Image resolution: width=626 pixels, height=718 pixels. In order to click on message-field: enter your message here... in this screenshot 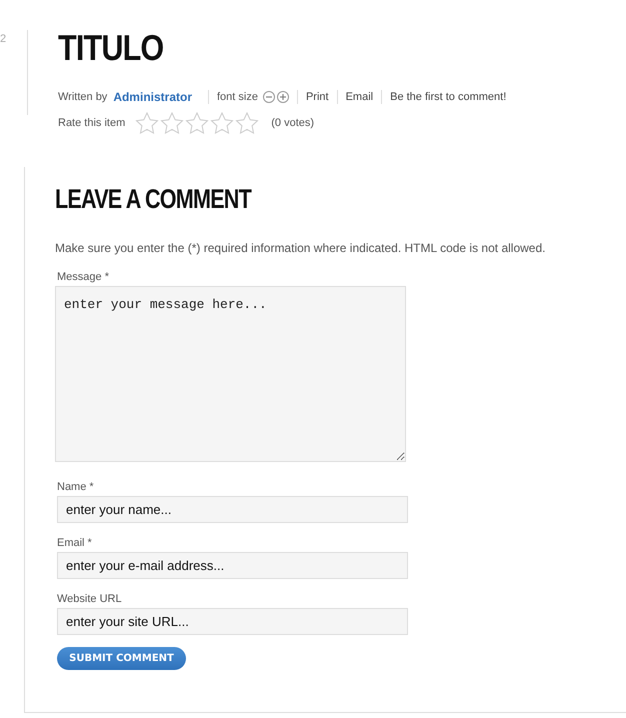, I will do `click(230, 374)`.